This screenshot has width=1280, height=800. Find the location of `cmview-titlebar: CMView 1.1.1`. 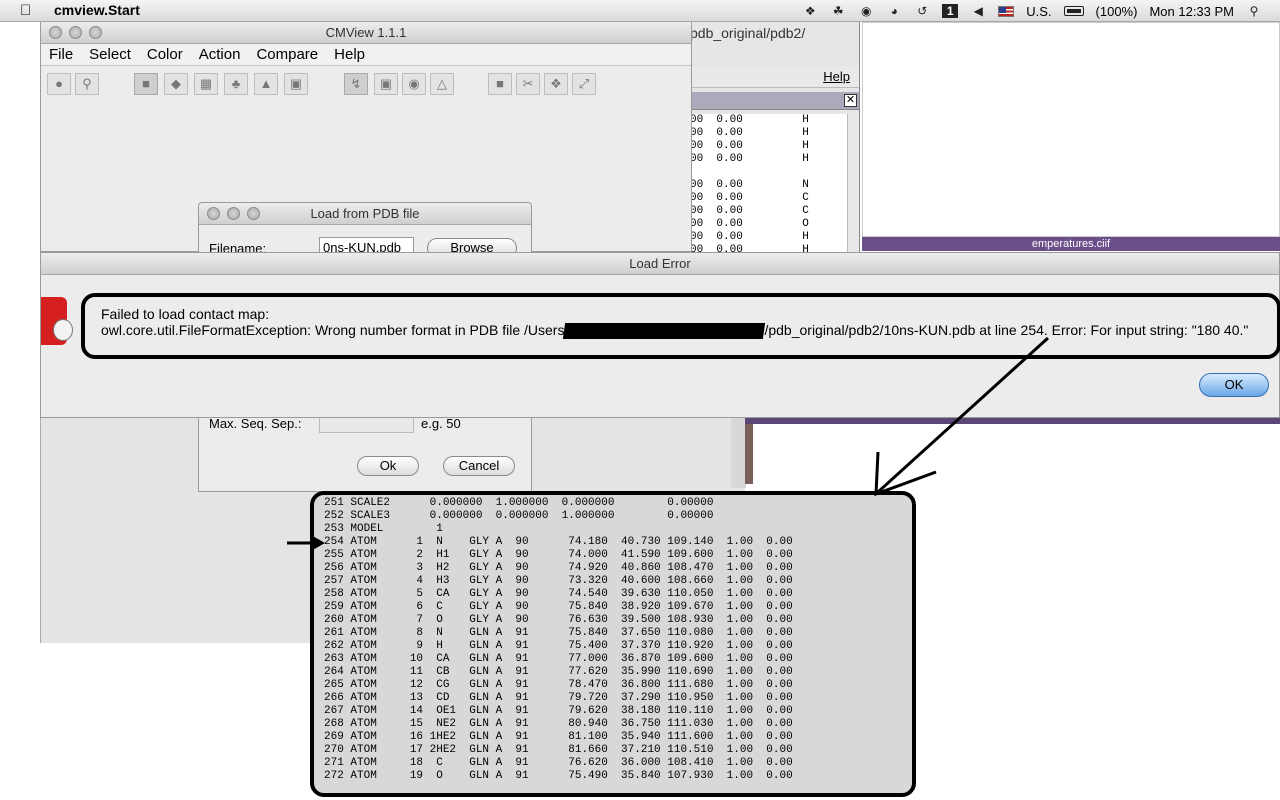

cmview-titlebar: CMView 1.1.1 is located at coordinates (366, 33).